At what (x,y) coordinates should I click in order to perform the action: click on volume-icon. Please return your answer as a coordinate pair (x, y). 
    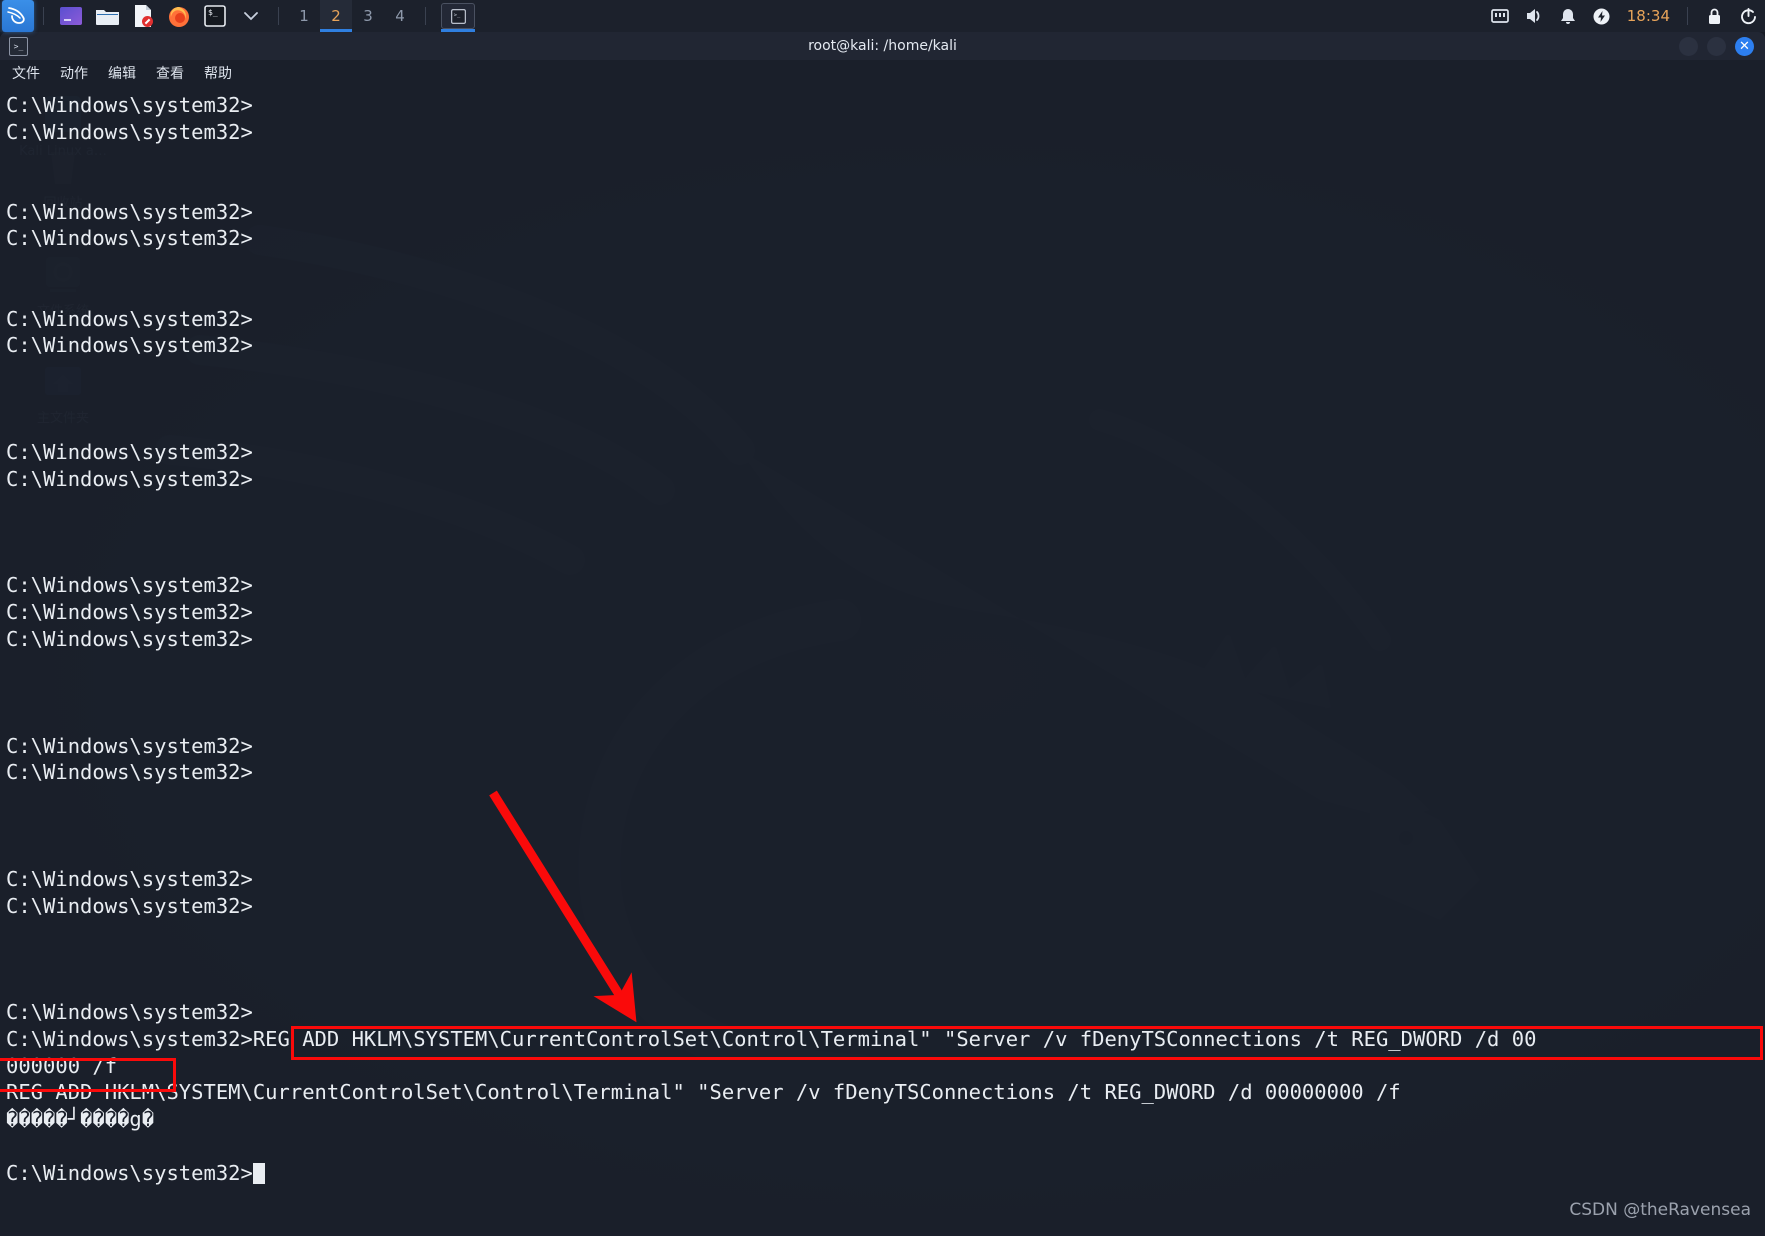
    Looking at the image, I should click on (1534, 16).